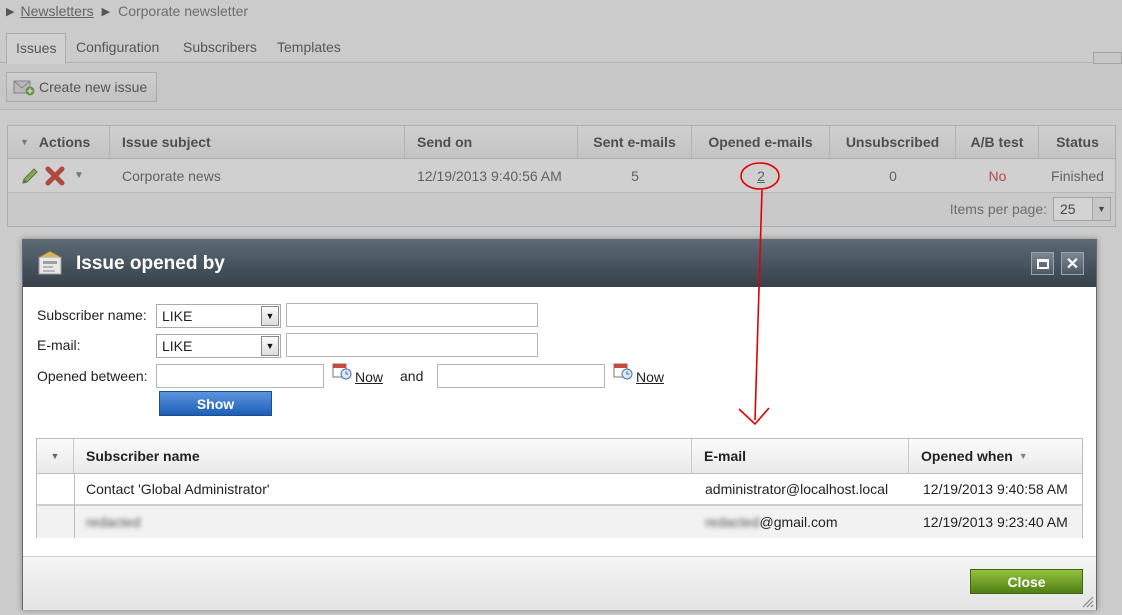 The height and width of the screenshot is (615, 1122). I want to click on resize-grip-icon, so click(1087, 601).